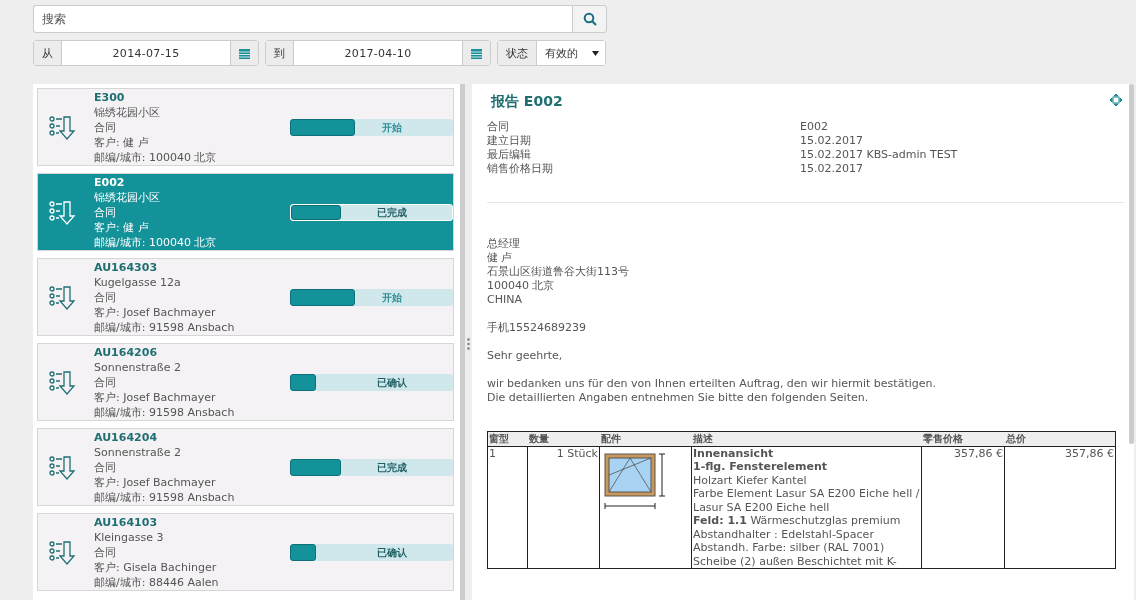  What do you see at coordinates (635, 481) in the screenshot?
I see `window-drawing` at bounding box center [635, 481].